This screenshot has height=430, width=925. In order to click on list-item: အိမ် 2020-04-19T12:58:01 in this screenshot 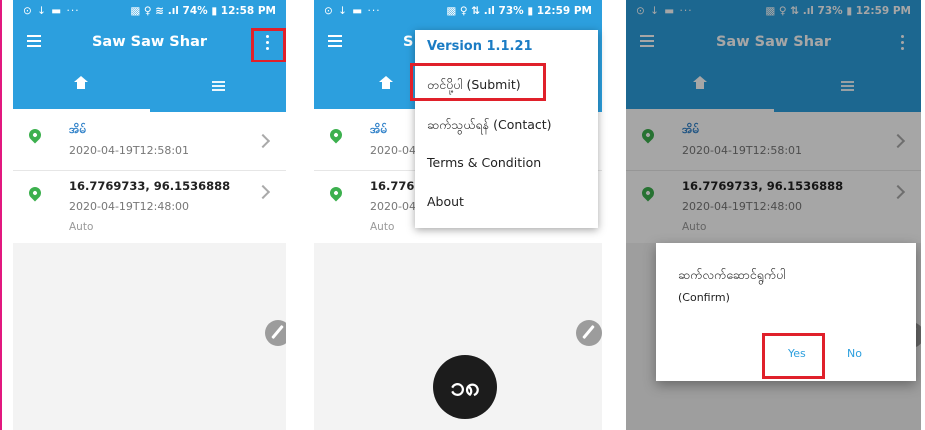, I will do `click(149, 141)`.